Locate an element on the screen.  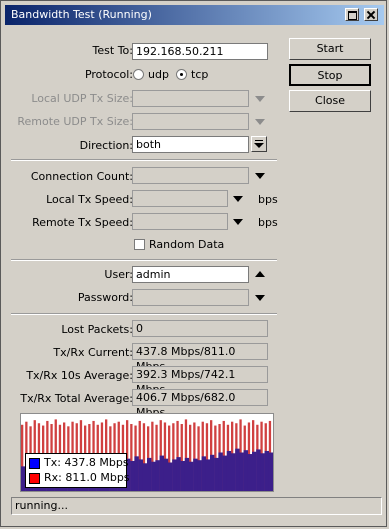
local-udp-tx-size-dropdown-icon is located at coordinates (260, 99).